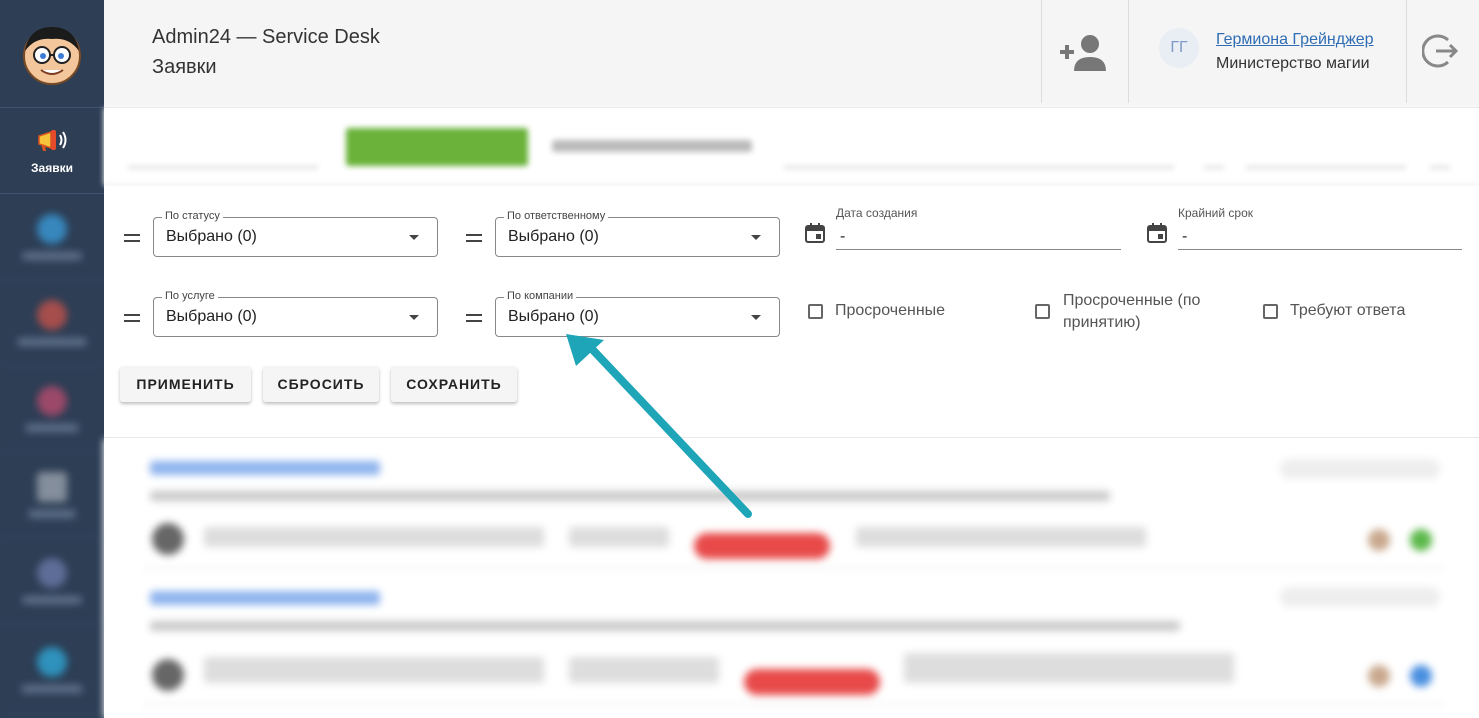 This screenshot has height=718, width=1479. I want to click on sidebar-item-tickets: Заявки, so click(52, 151).